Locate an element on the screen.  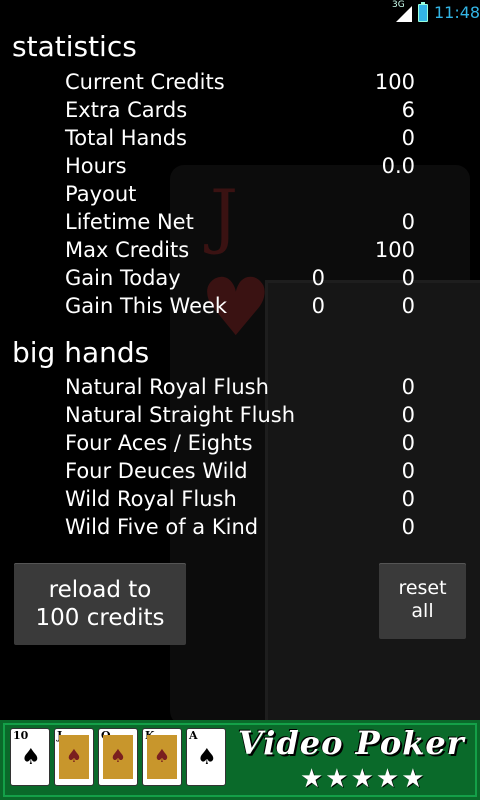
banner-card: J ♠ is located at coordinates (74, 757).